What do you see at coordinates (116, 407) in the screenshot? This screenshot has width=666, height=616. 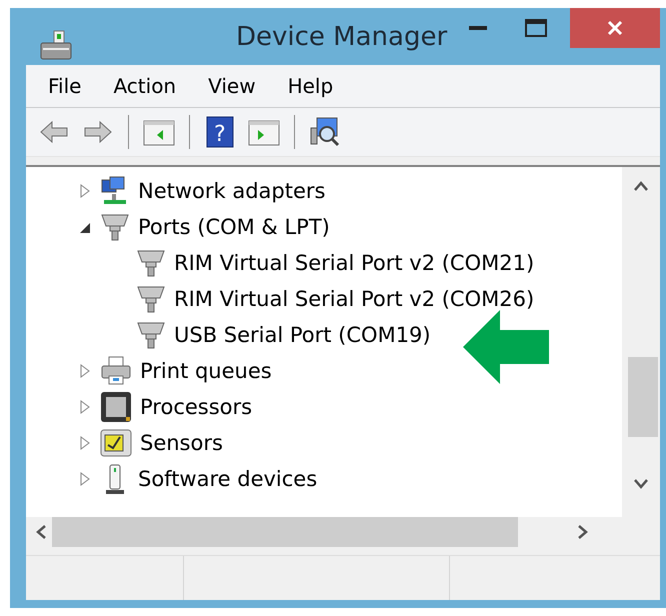 I see `processor-icon` at bounding box center [116, 407].